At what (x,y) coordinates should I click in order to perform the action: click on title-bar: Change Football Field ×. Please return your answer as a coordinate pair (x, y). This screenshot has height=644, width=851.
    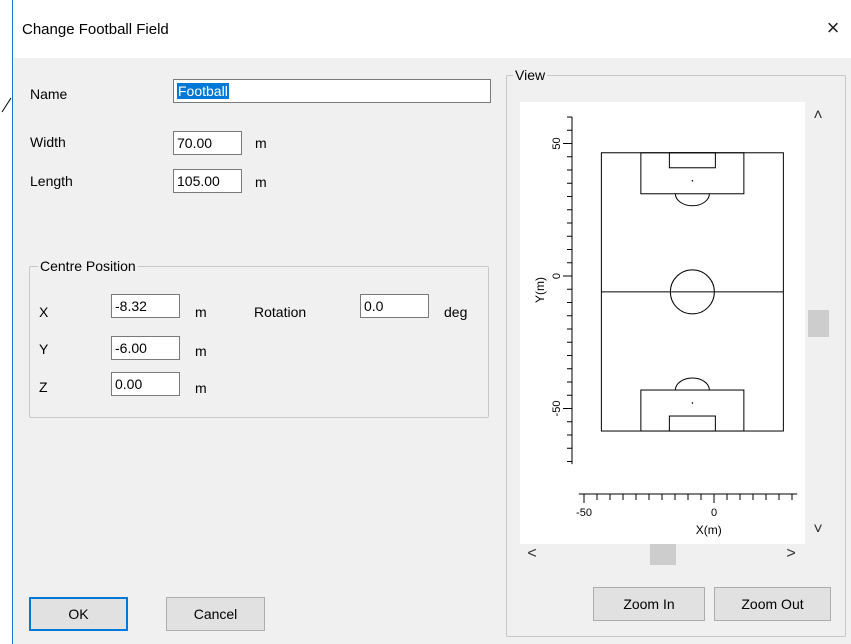
    Looking at the image, I should click on (432, 29).